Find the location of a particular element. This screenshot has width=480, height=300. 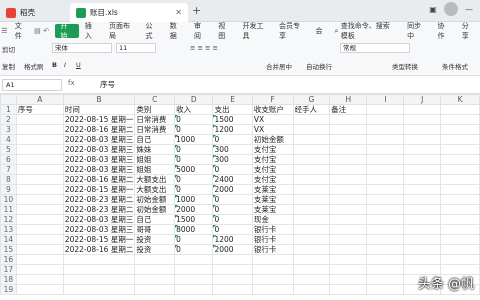

cell: 投资 is located at coordinates (155, 249).